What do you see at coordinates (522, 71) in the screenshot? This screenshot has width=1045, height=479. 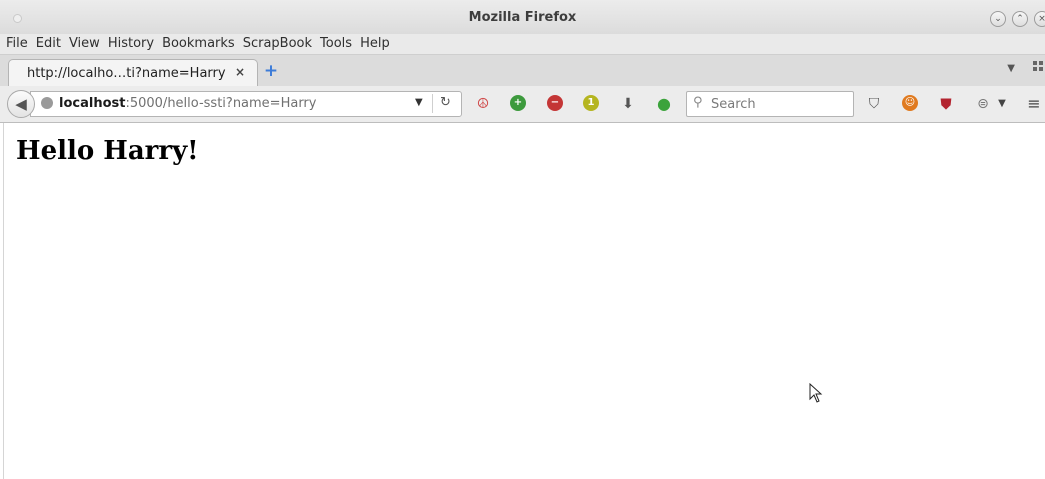 I see `tab-strip: http://localho…ti?name=Harry × + ▼` at bounding box center [522, 71].